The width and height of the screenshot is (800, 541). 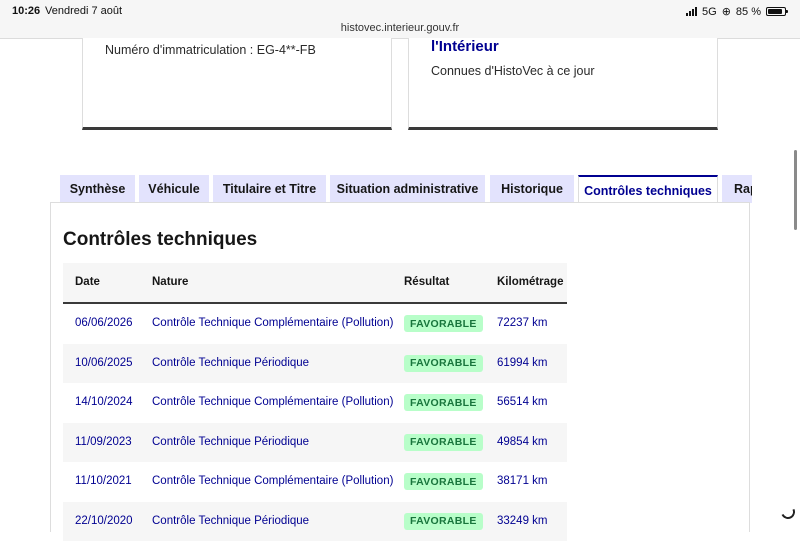 I want to click on address-bar: histovec.interieur.gouv.fr, so click(x=400, y=30).